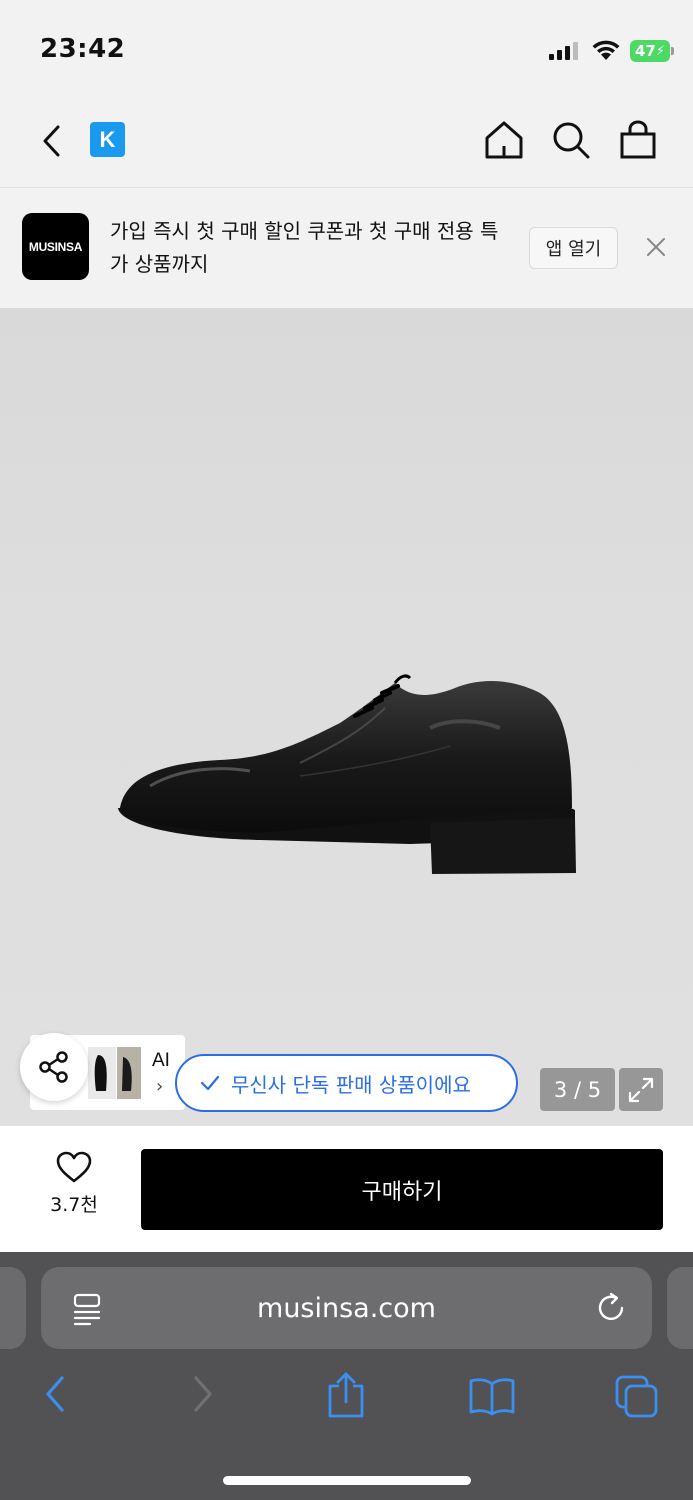 The height and width of the screenshot is (1500, 693). I want to click on address-bar: musinsa.com, so click(346, 1308).